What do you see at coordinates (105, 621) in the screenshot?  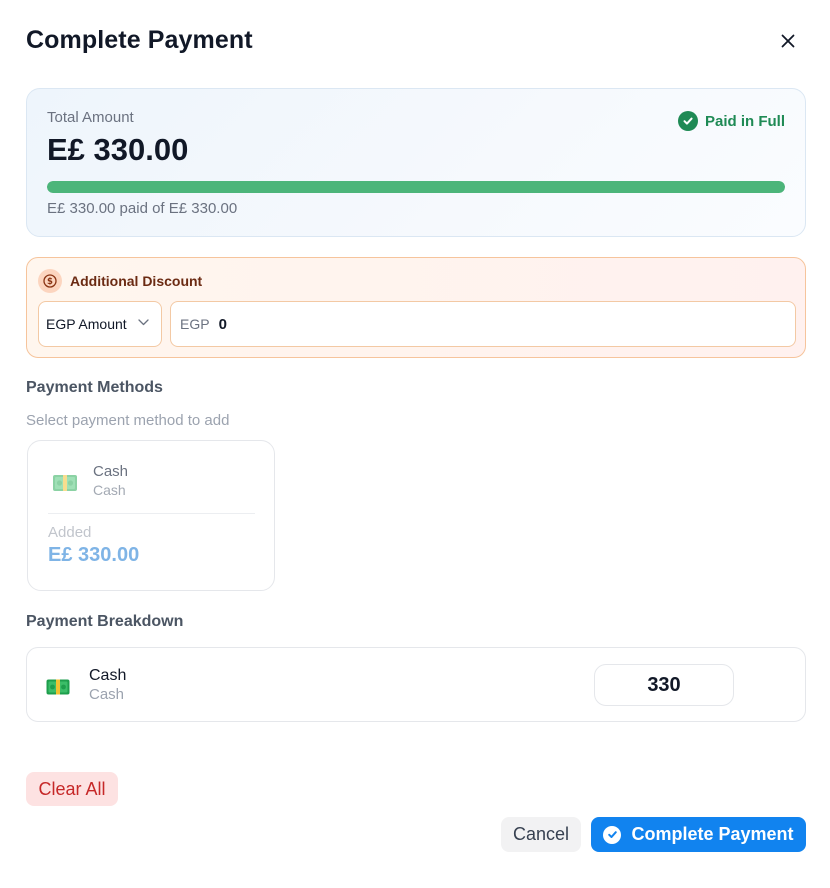 I see `payment-breakdown-title: Payment Breakdown` at bounding box center [105, 621].